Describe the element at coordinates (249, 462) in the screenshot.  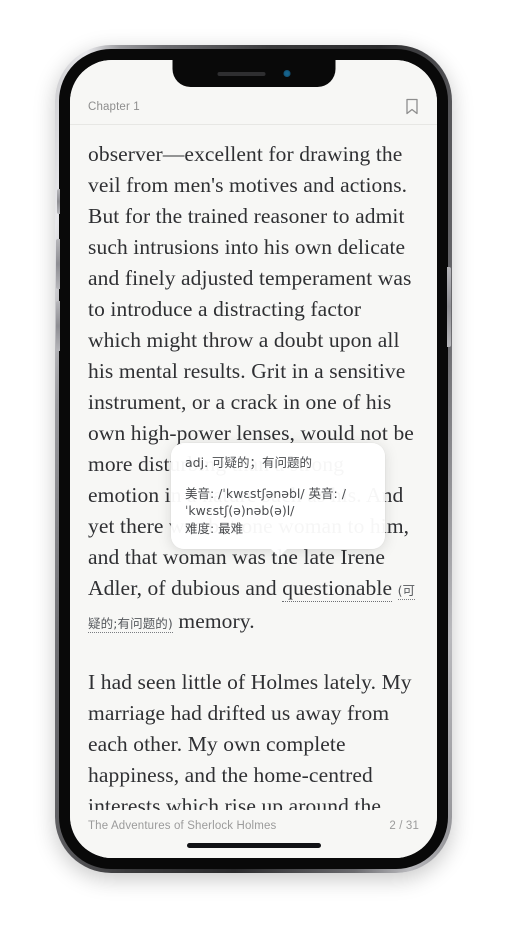
I see `tooltip-definition: adj. 可疑的；有问题的` at that location.